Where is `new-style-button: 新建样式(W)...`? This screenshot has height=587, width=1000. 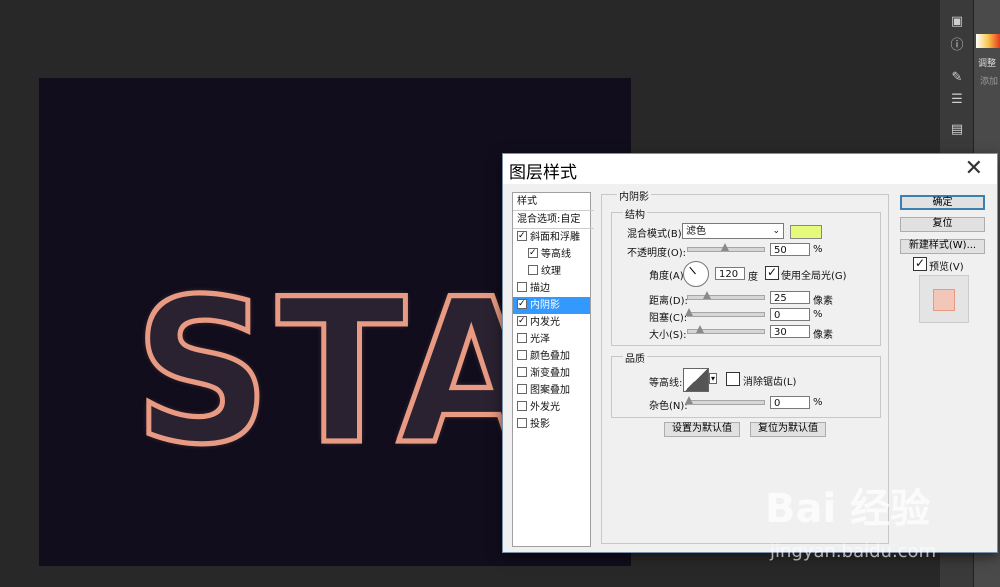
new-style-button: 新建样式(W)... is located at coordinates (942, 246).